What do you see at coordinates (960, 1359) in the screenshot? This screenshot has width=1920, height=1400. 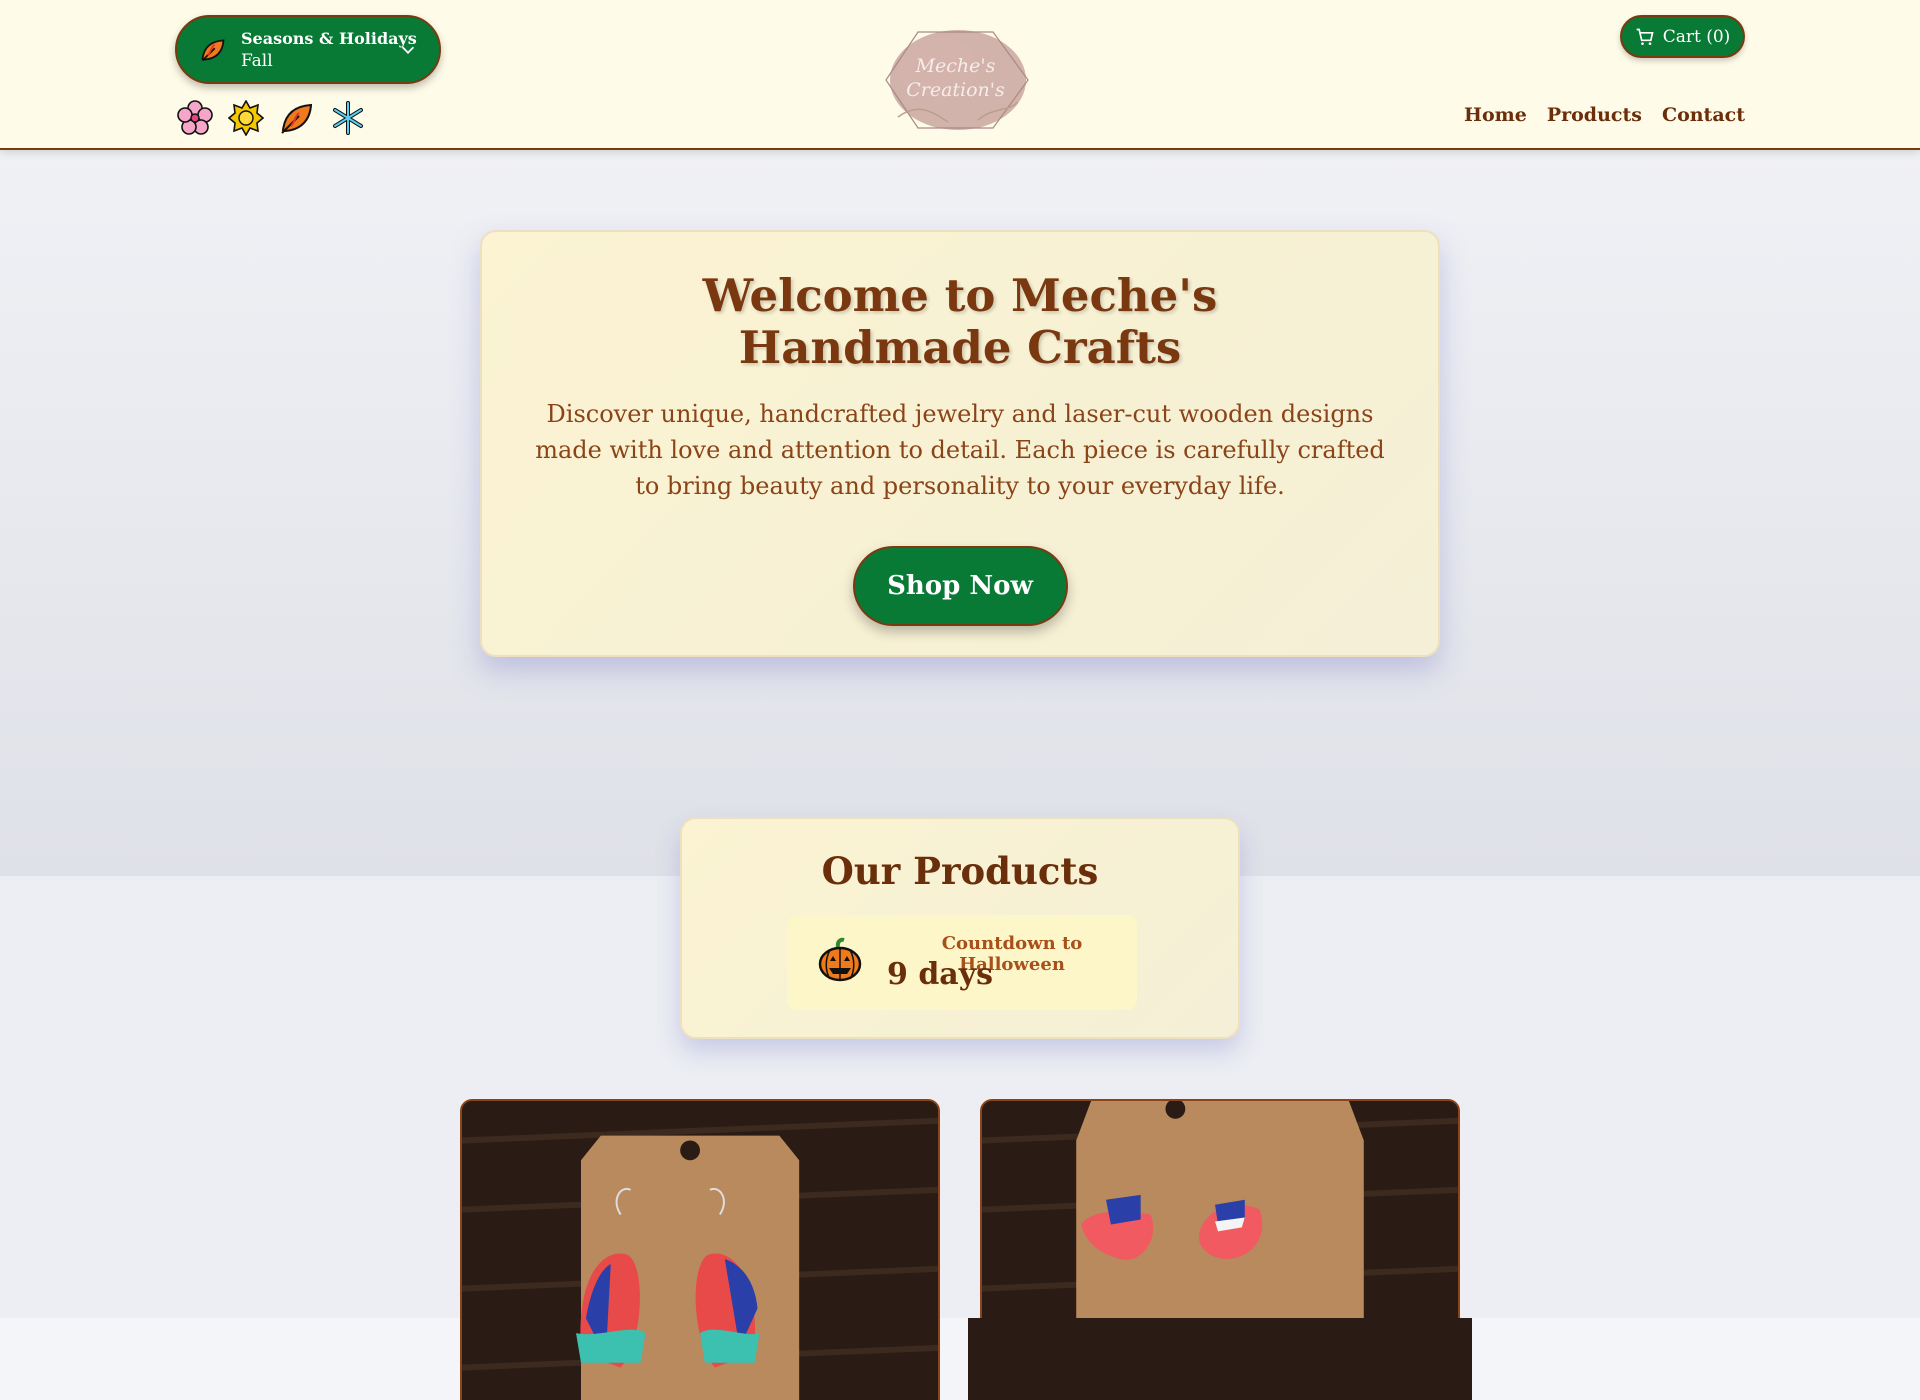 I see `footer-background` at bounding box center [960, 1359].